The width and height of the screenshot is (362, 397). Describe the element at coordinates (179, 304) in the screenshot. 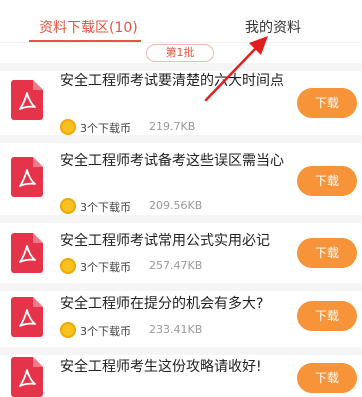

I see `item-title: 安全工程师在提分的机会有多大?` at that location.